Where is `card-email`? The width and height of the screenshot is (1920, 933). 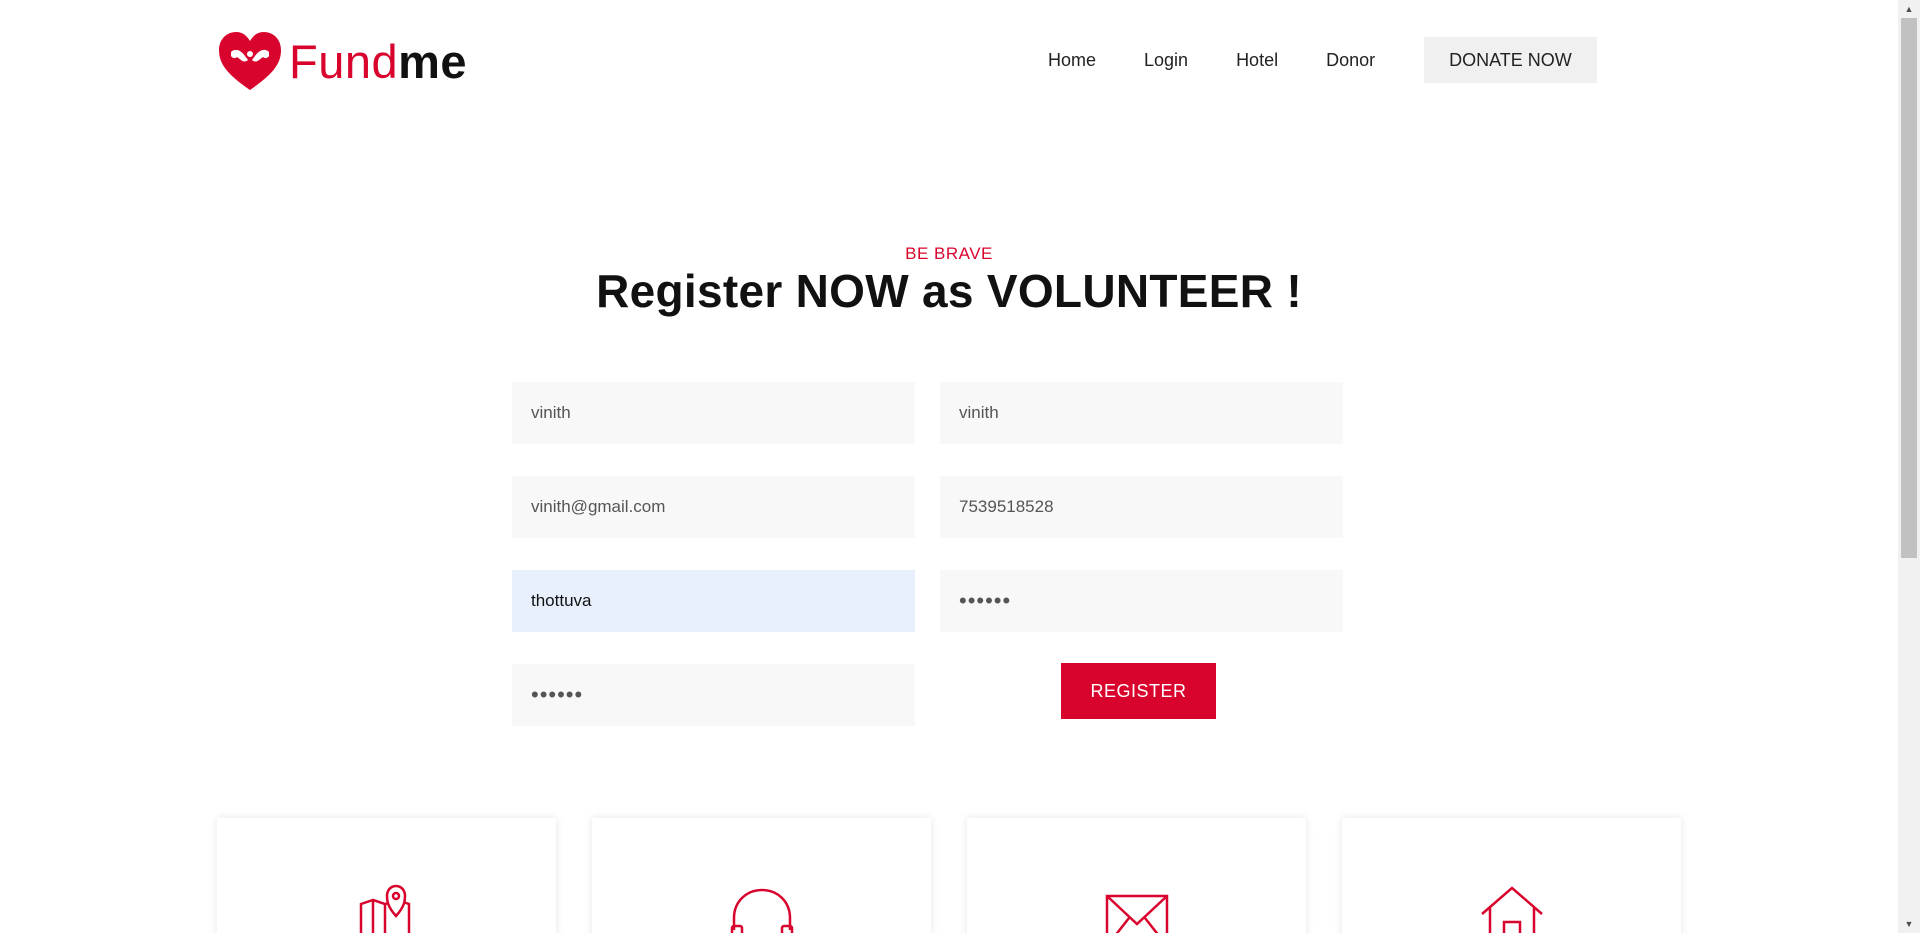 card-email is located at coordinates (1136, 875).